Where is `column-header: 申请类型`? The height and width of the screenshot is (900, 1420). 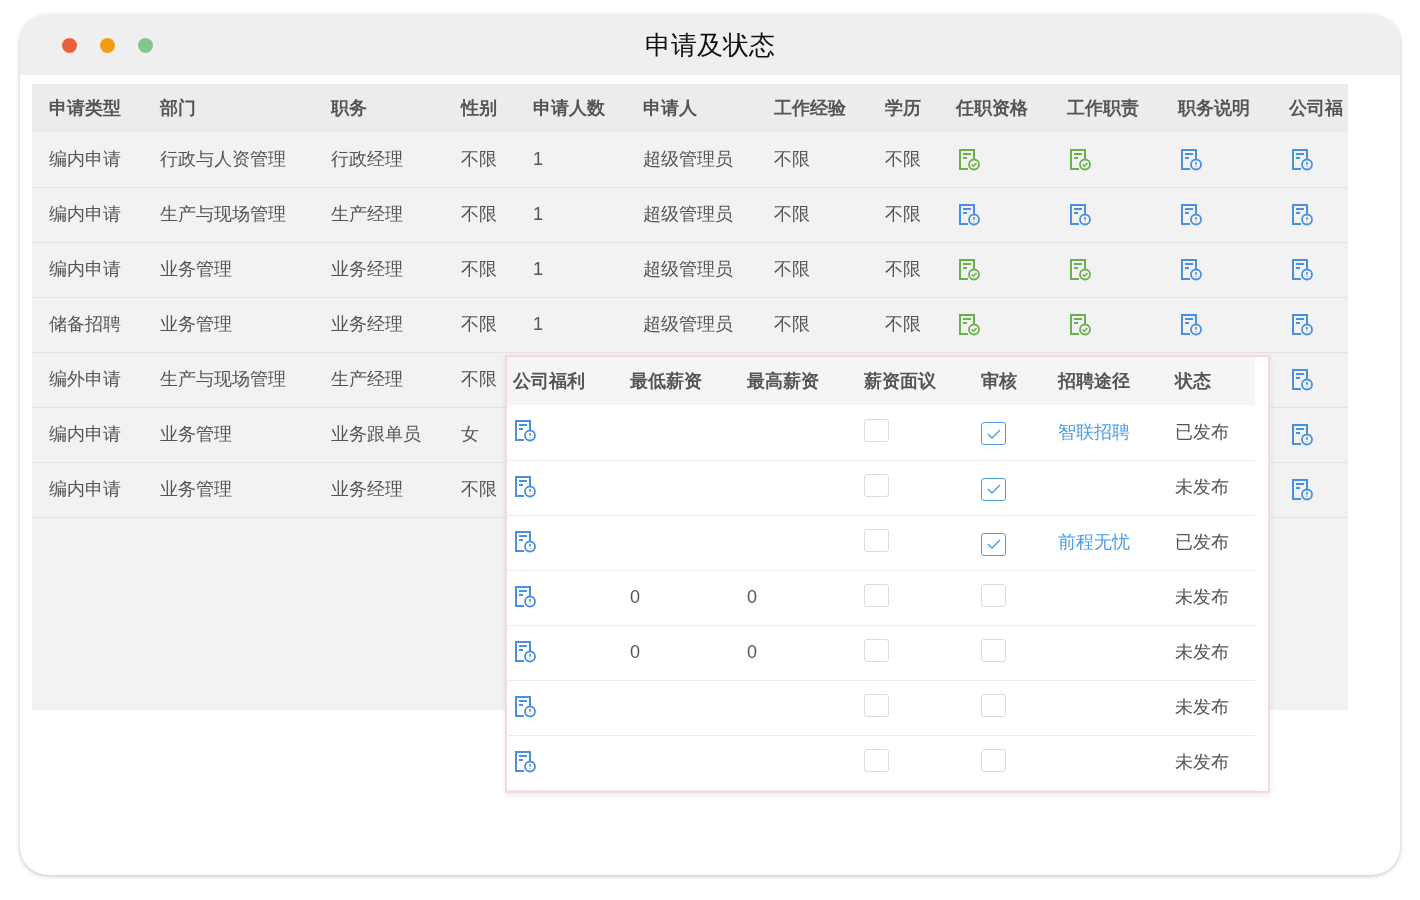
column-header: 申请类型 is located at coordinates (85, 107).